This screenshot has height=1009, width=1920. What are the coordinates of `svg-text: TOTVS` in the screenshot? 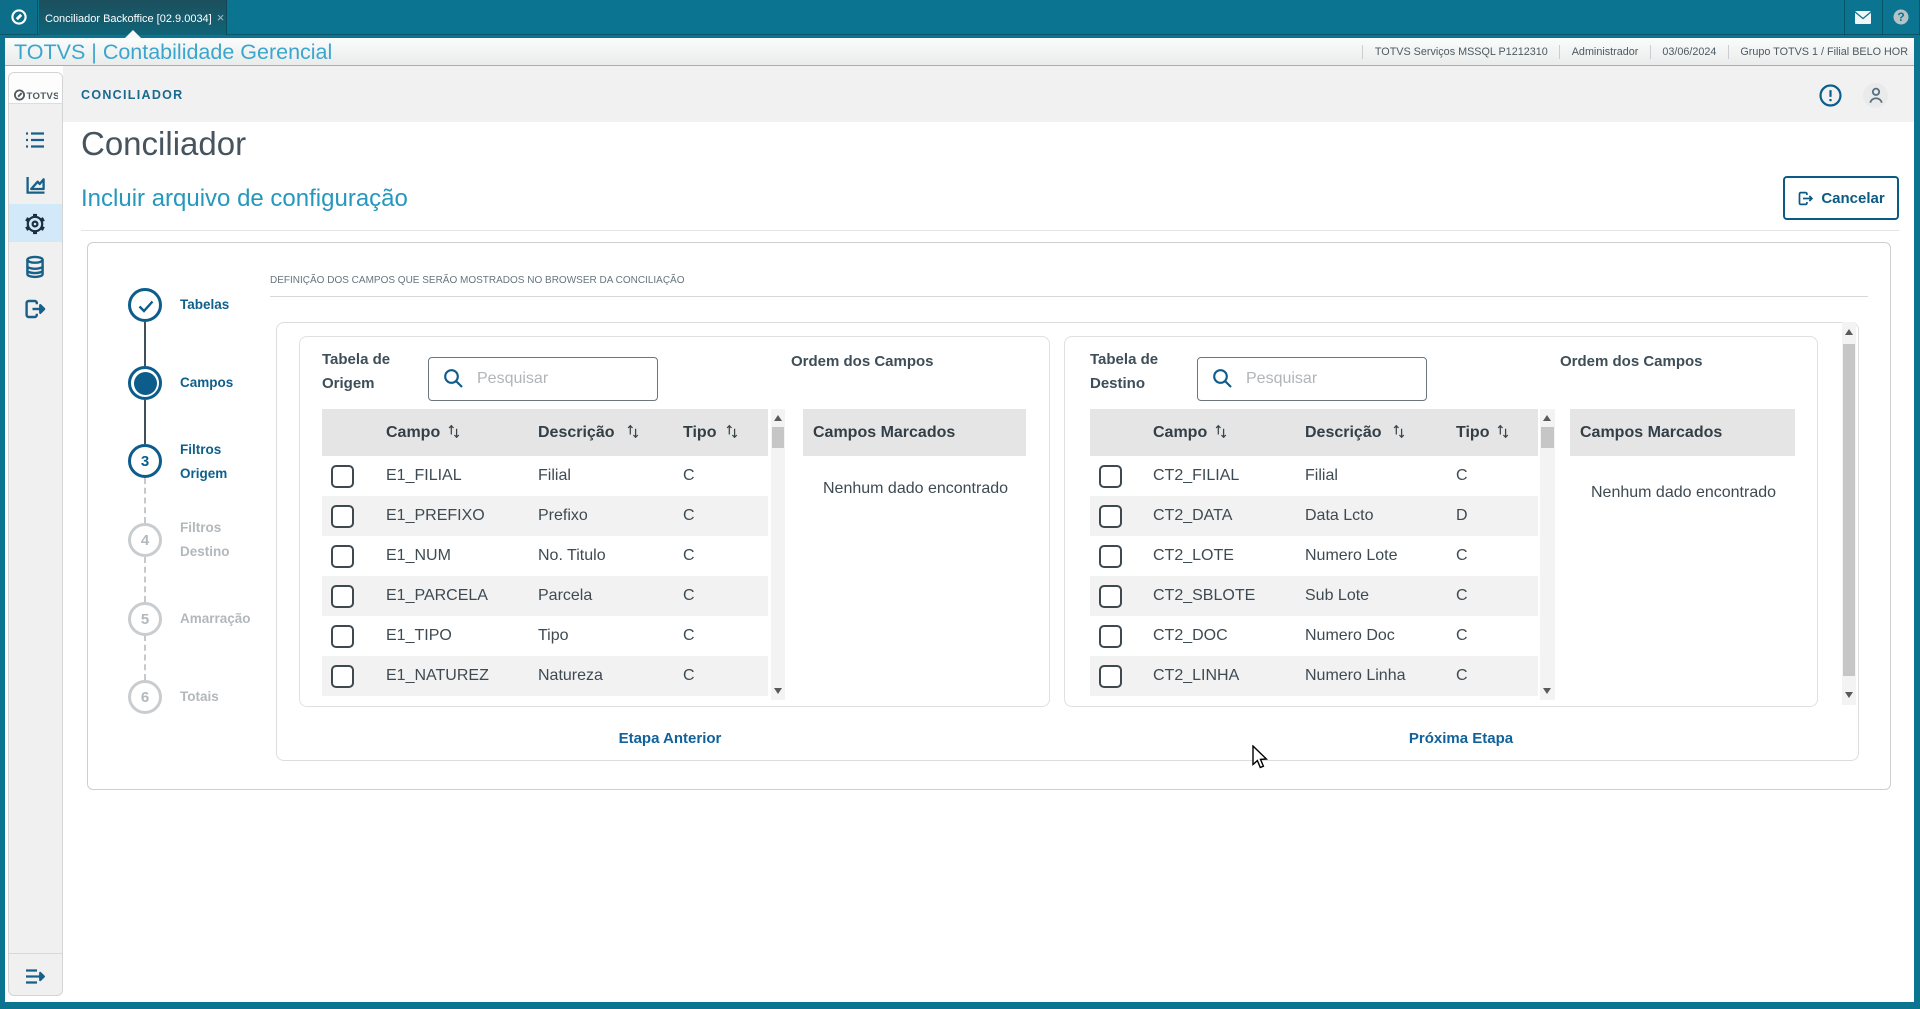 It's located at (43, 96).